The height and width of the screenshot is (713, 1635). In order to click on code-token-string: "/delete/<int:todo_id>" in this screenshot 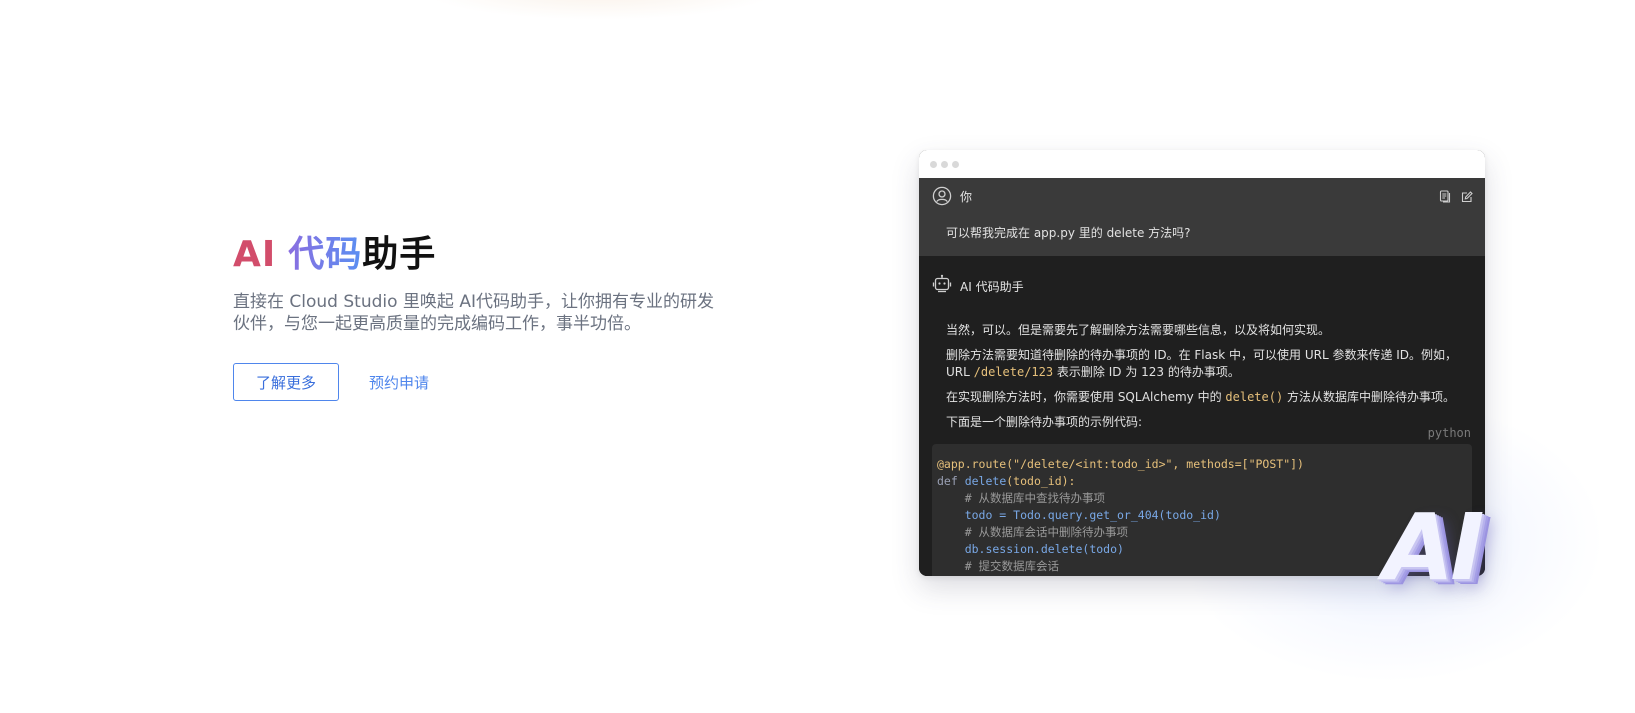, I will do `click(1093, 464)`.